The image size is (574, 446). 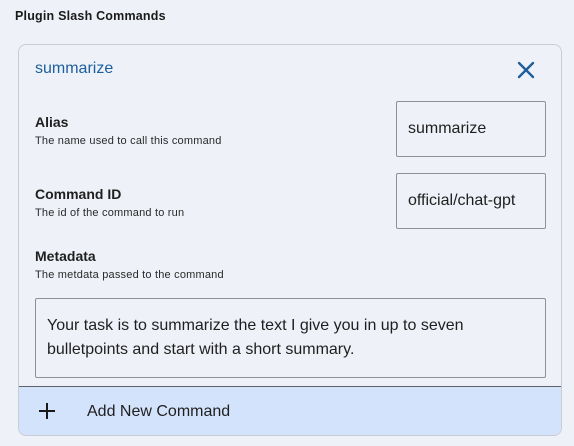 What do you see at coordinates (290, 70) in the screenshot?
I see `command-card-header: summarize` at bounding box center [290, 70].